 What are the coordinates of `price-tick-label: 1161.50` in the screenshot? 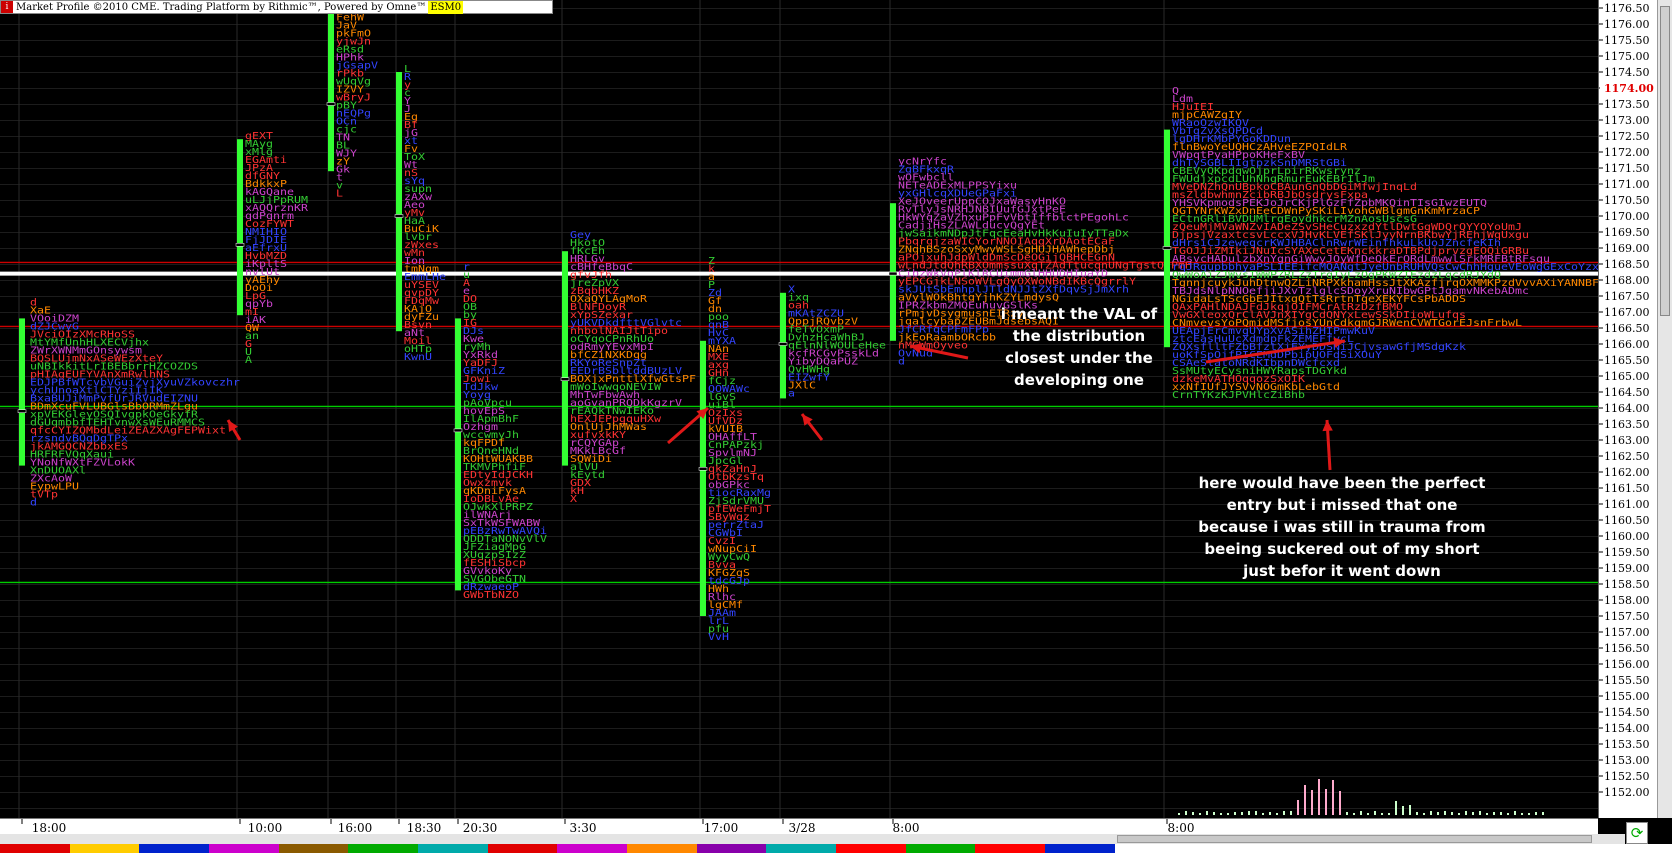 It's located at (1627, 488).